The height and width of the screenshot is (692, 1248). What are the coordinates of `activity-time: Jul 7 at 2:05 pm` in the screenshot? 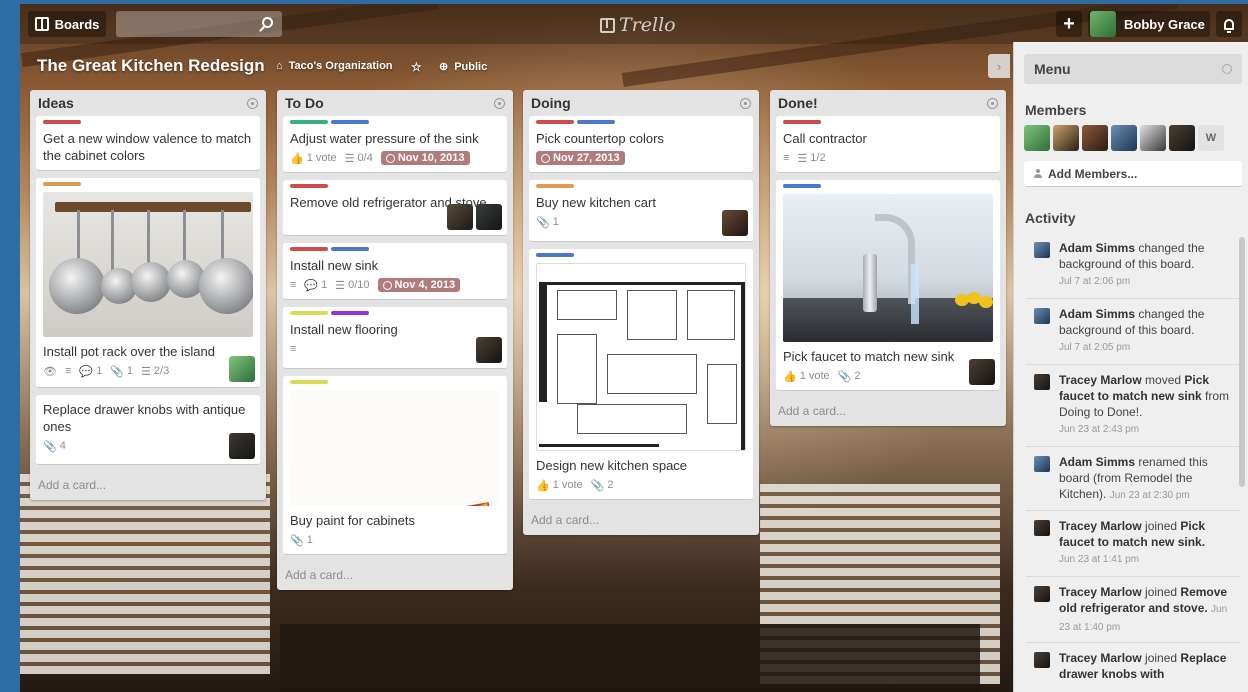 It's located at (1094, 347).